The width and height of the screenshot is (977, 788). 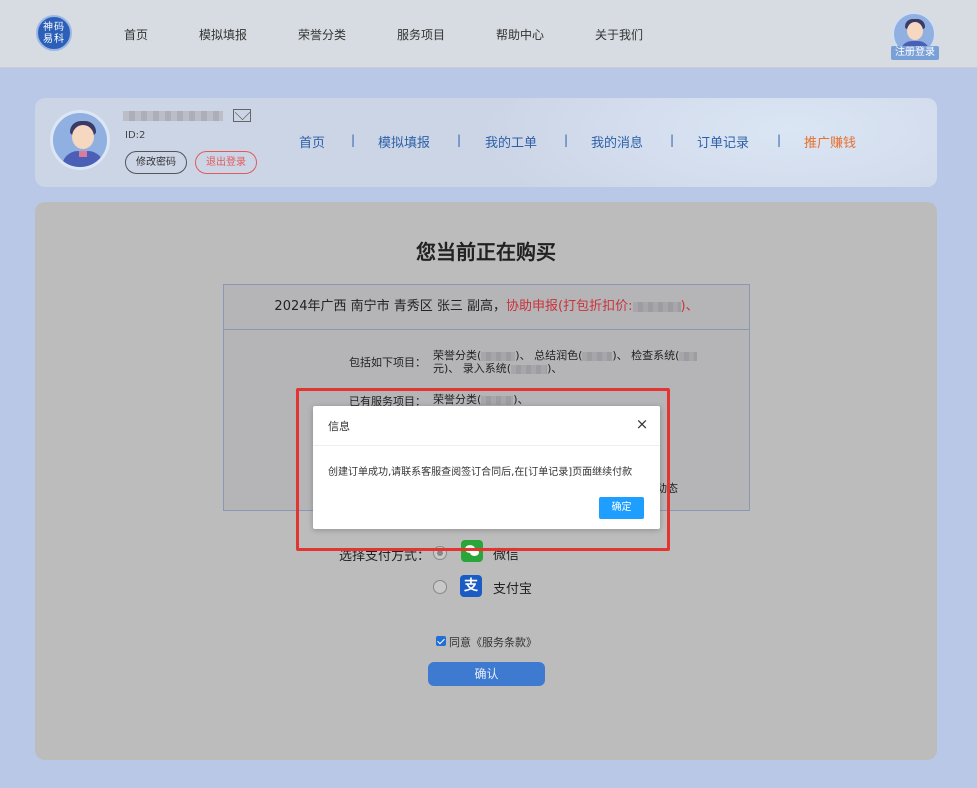 What do you see at coordinates (617, 141) in the screenshot?
I see `user-nav-my-messages: 我的消息` at bounding box center [617, 141].